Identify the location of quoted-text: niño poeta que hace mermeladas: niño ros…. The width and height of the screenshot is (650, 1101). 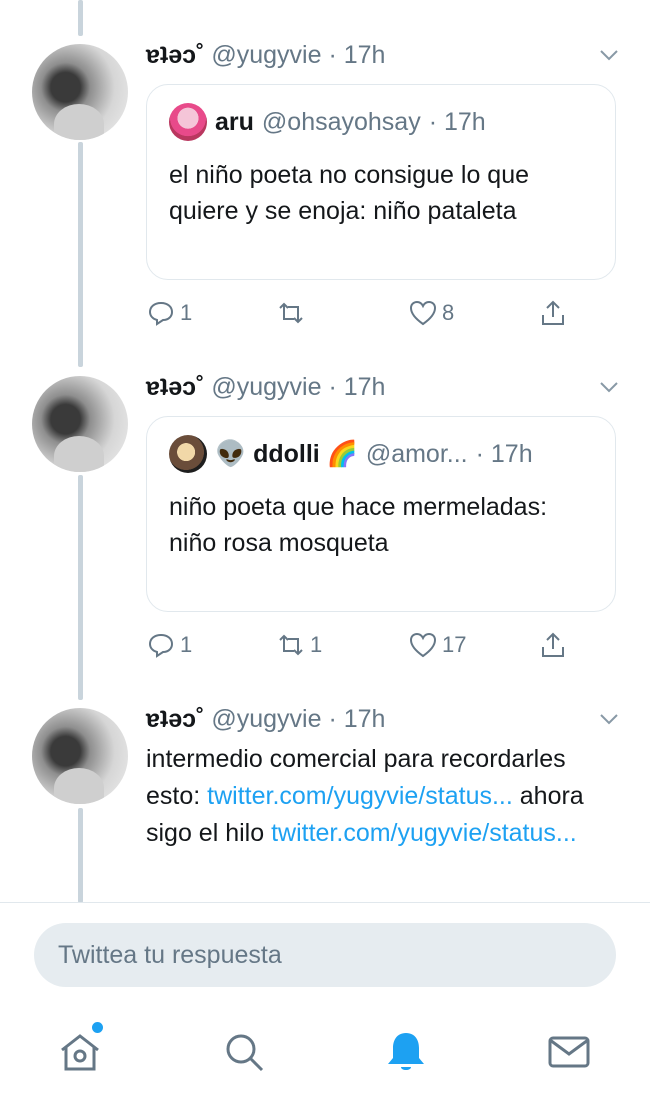
(358, 525).